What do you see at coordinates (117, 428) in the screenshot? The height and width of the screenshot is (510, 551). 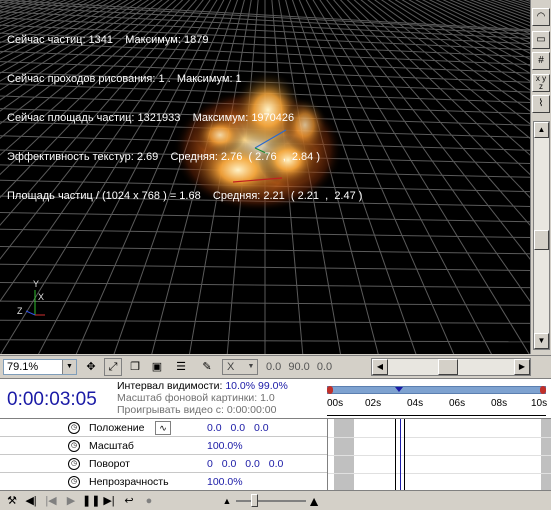 I see `track-name: Положение` at bounding box center [117, 428].